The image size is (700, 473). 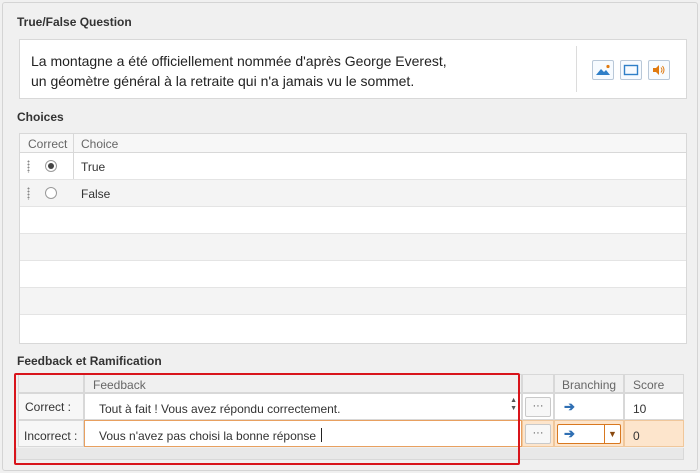 What do you see at coordinates (93, 167) in the screenshot?
I see `choice-label: True` at bounding box center [93, 167].